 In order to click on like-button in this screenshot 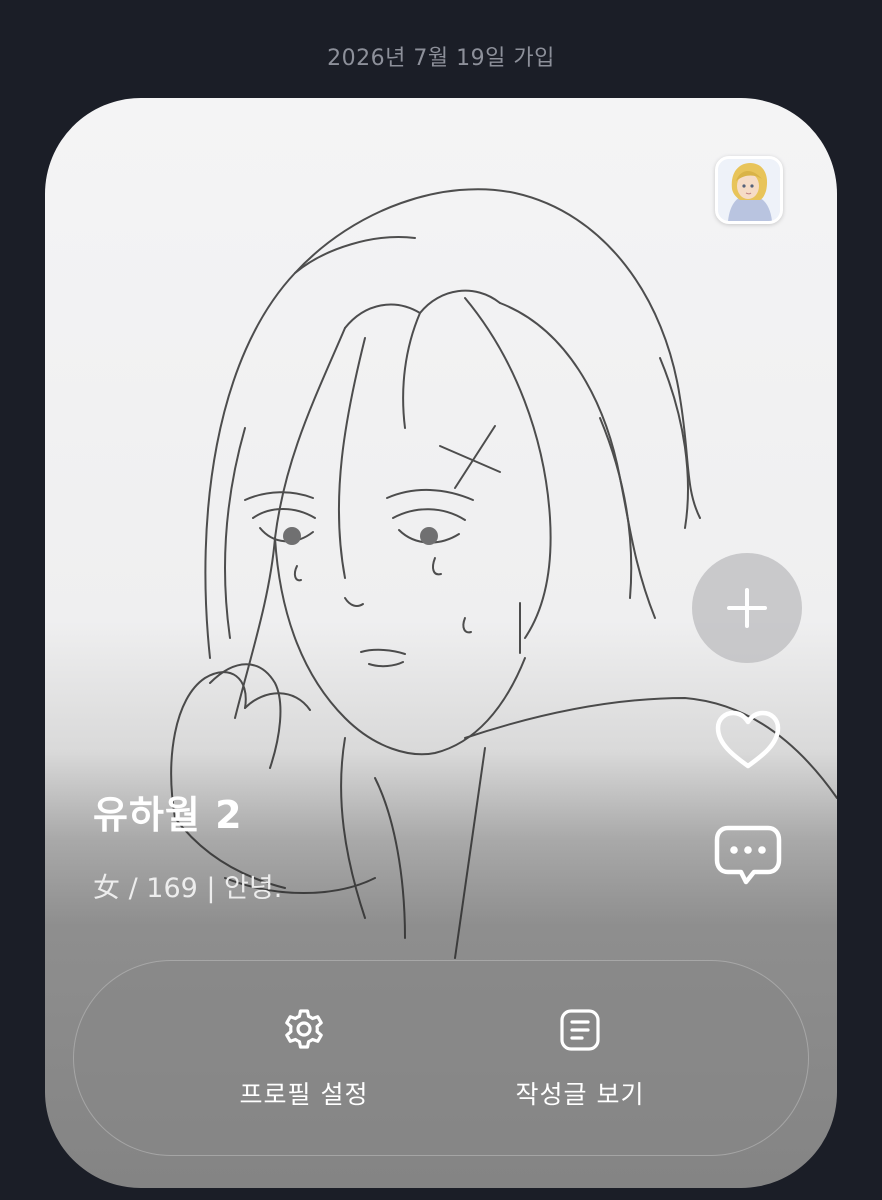, I will do `click(748, 740)`.